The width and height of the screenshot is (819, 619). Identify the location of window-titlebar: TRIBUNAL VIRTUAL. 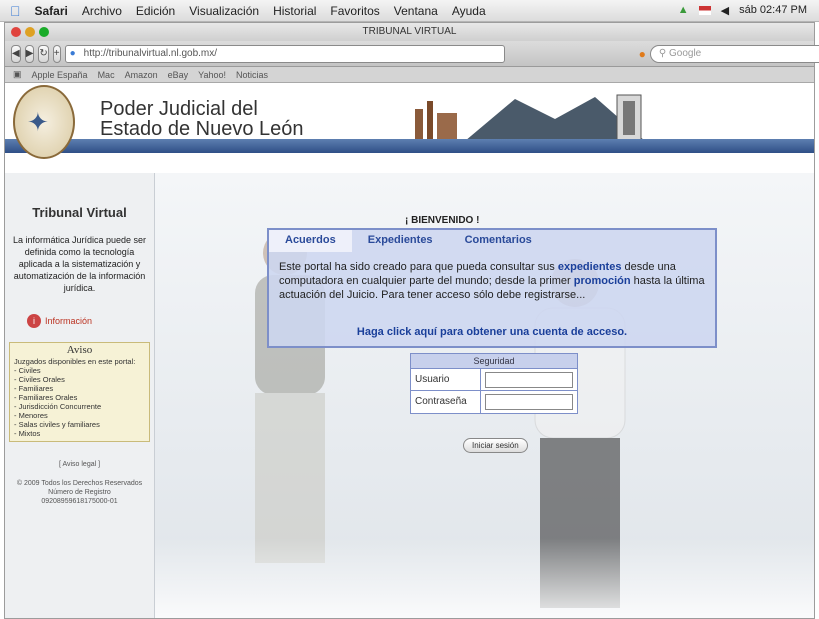
(409, 32).